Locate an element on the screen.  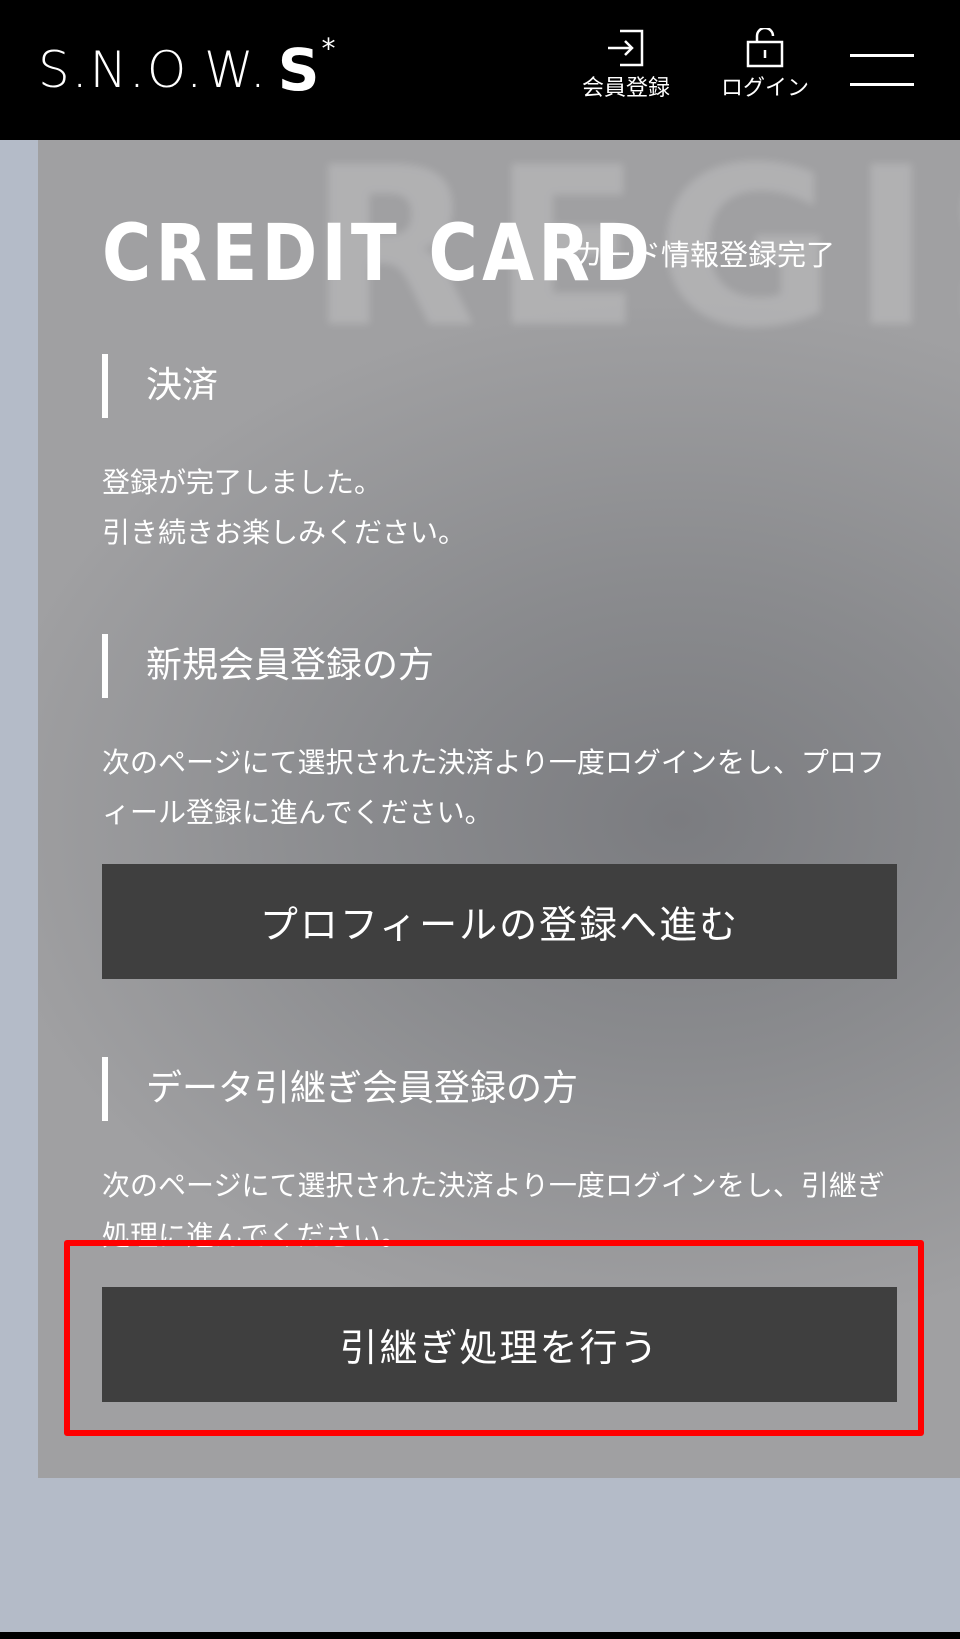
register-label: 会員登録 is located at coordinates (625, 88).